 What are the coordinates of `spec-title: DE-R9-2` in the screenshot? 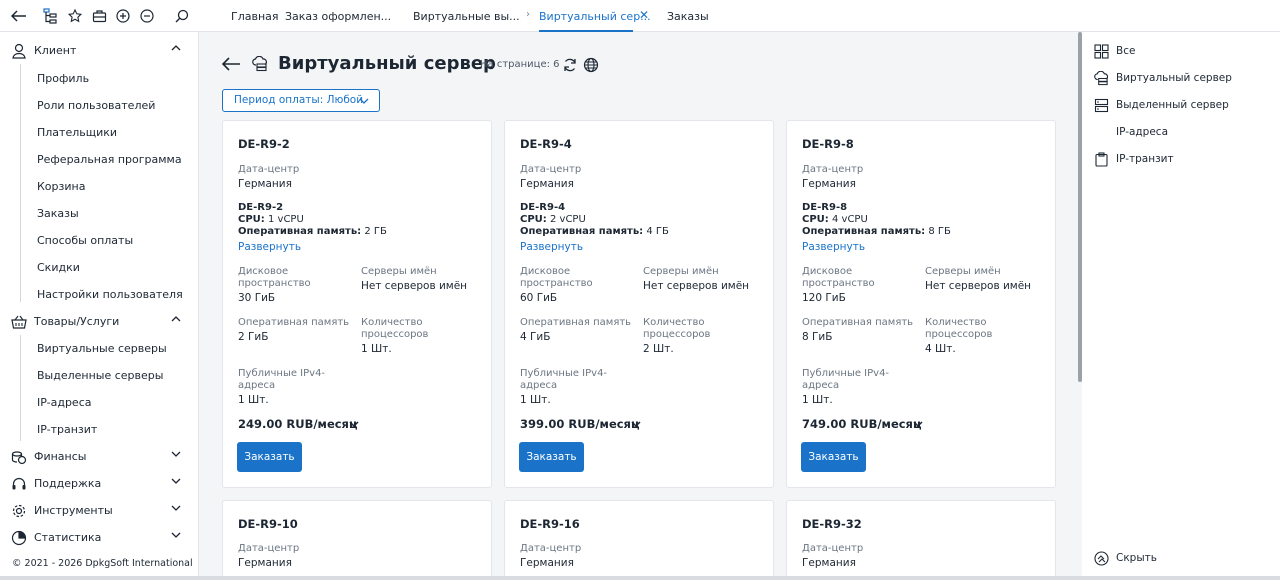 It's located at (261, 207).